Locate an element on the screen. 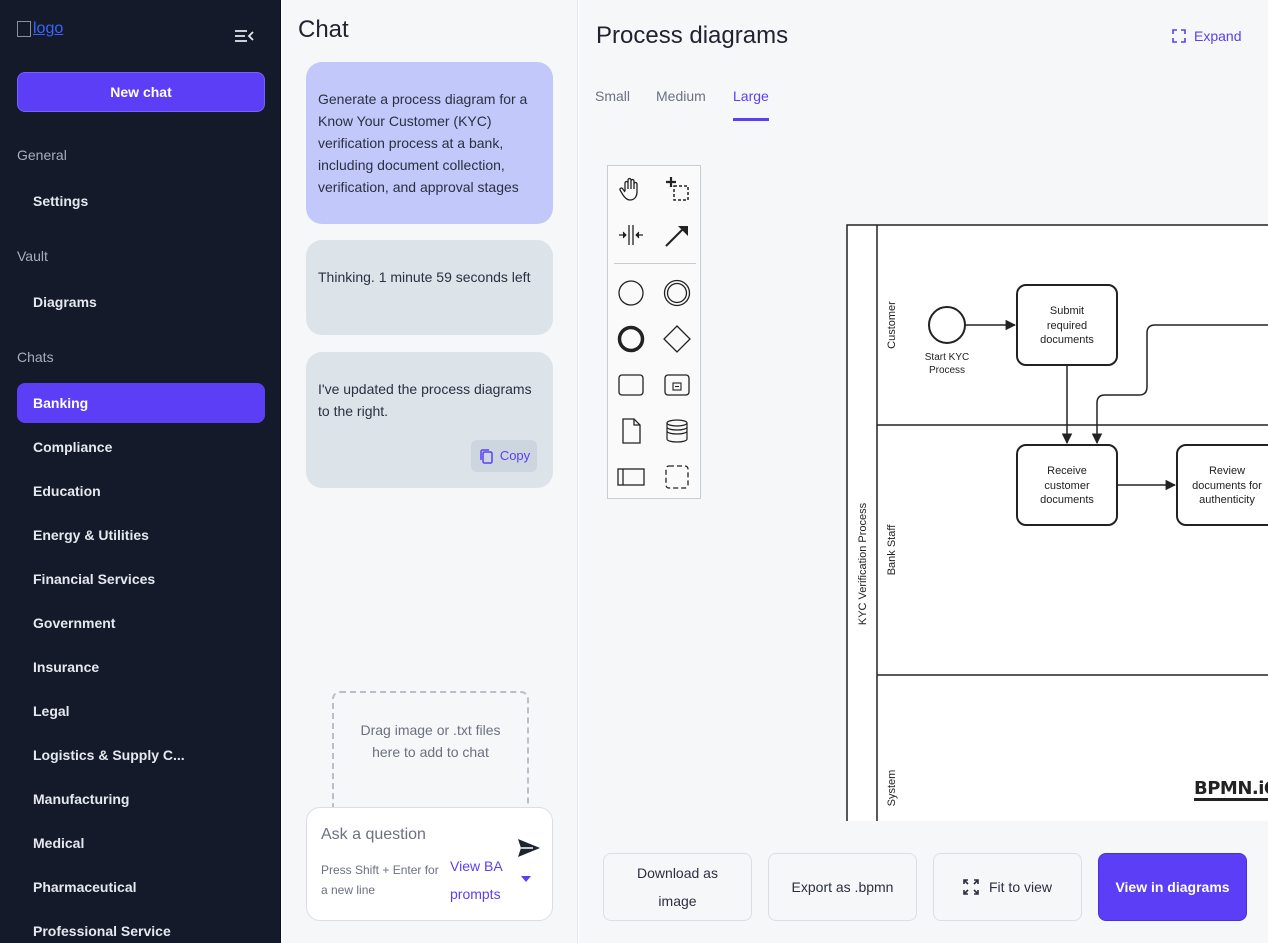 Image resolution: width=1268 pixels, height=943 pixels. copy-button: Copy is located at coordinates (504, 456).